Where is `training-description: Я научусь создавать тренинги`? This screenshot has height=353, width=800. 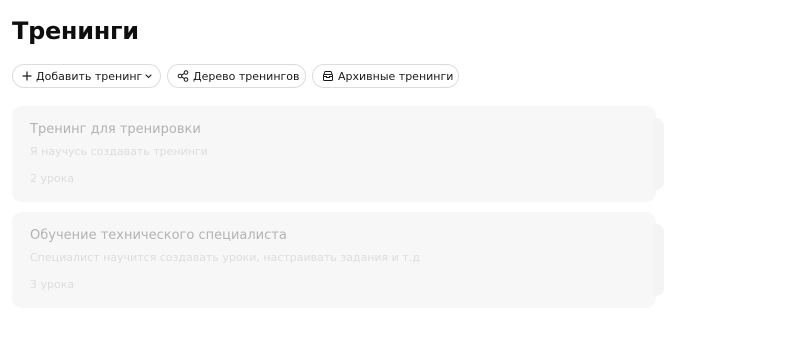 training-description: Я научусь создавать тренинги is located at coordinates (119, 151).